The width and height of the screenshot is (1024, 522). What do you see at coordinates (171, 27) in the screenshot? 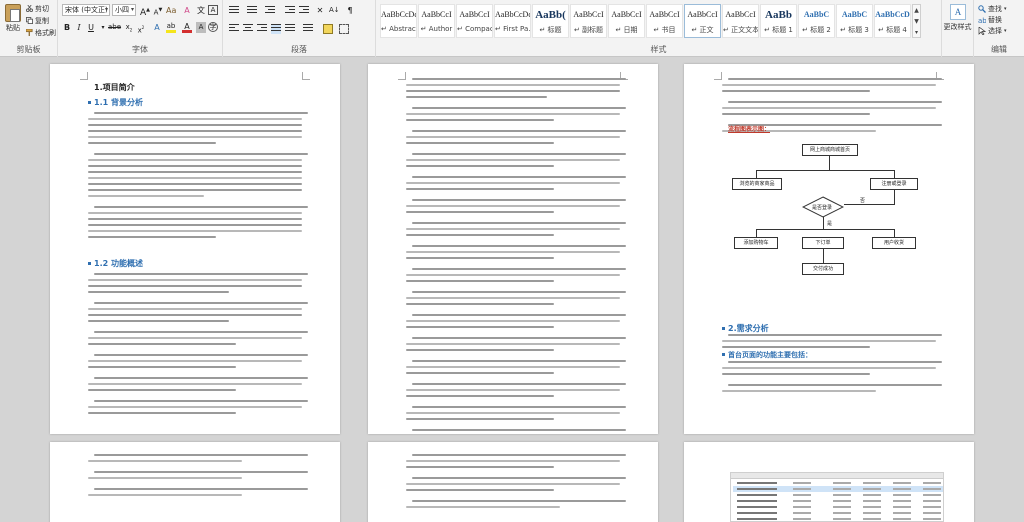
I see `highlight-button: ab` at bounding box center [171, 27].